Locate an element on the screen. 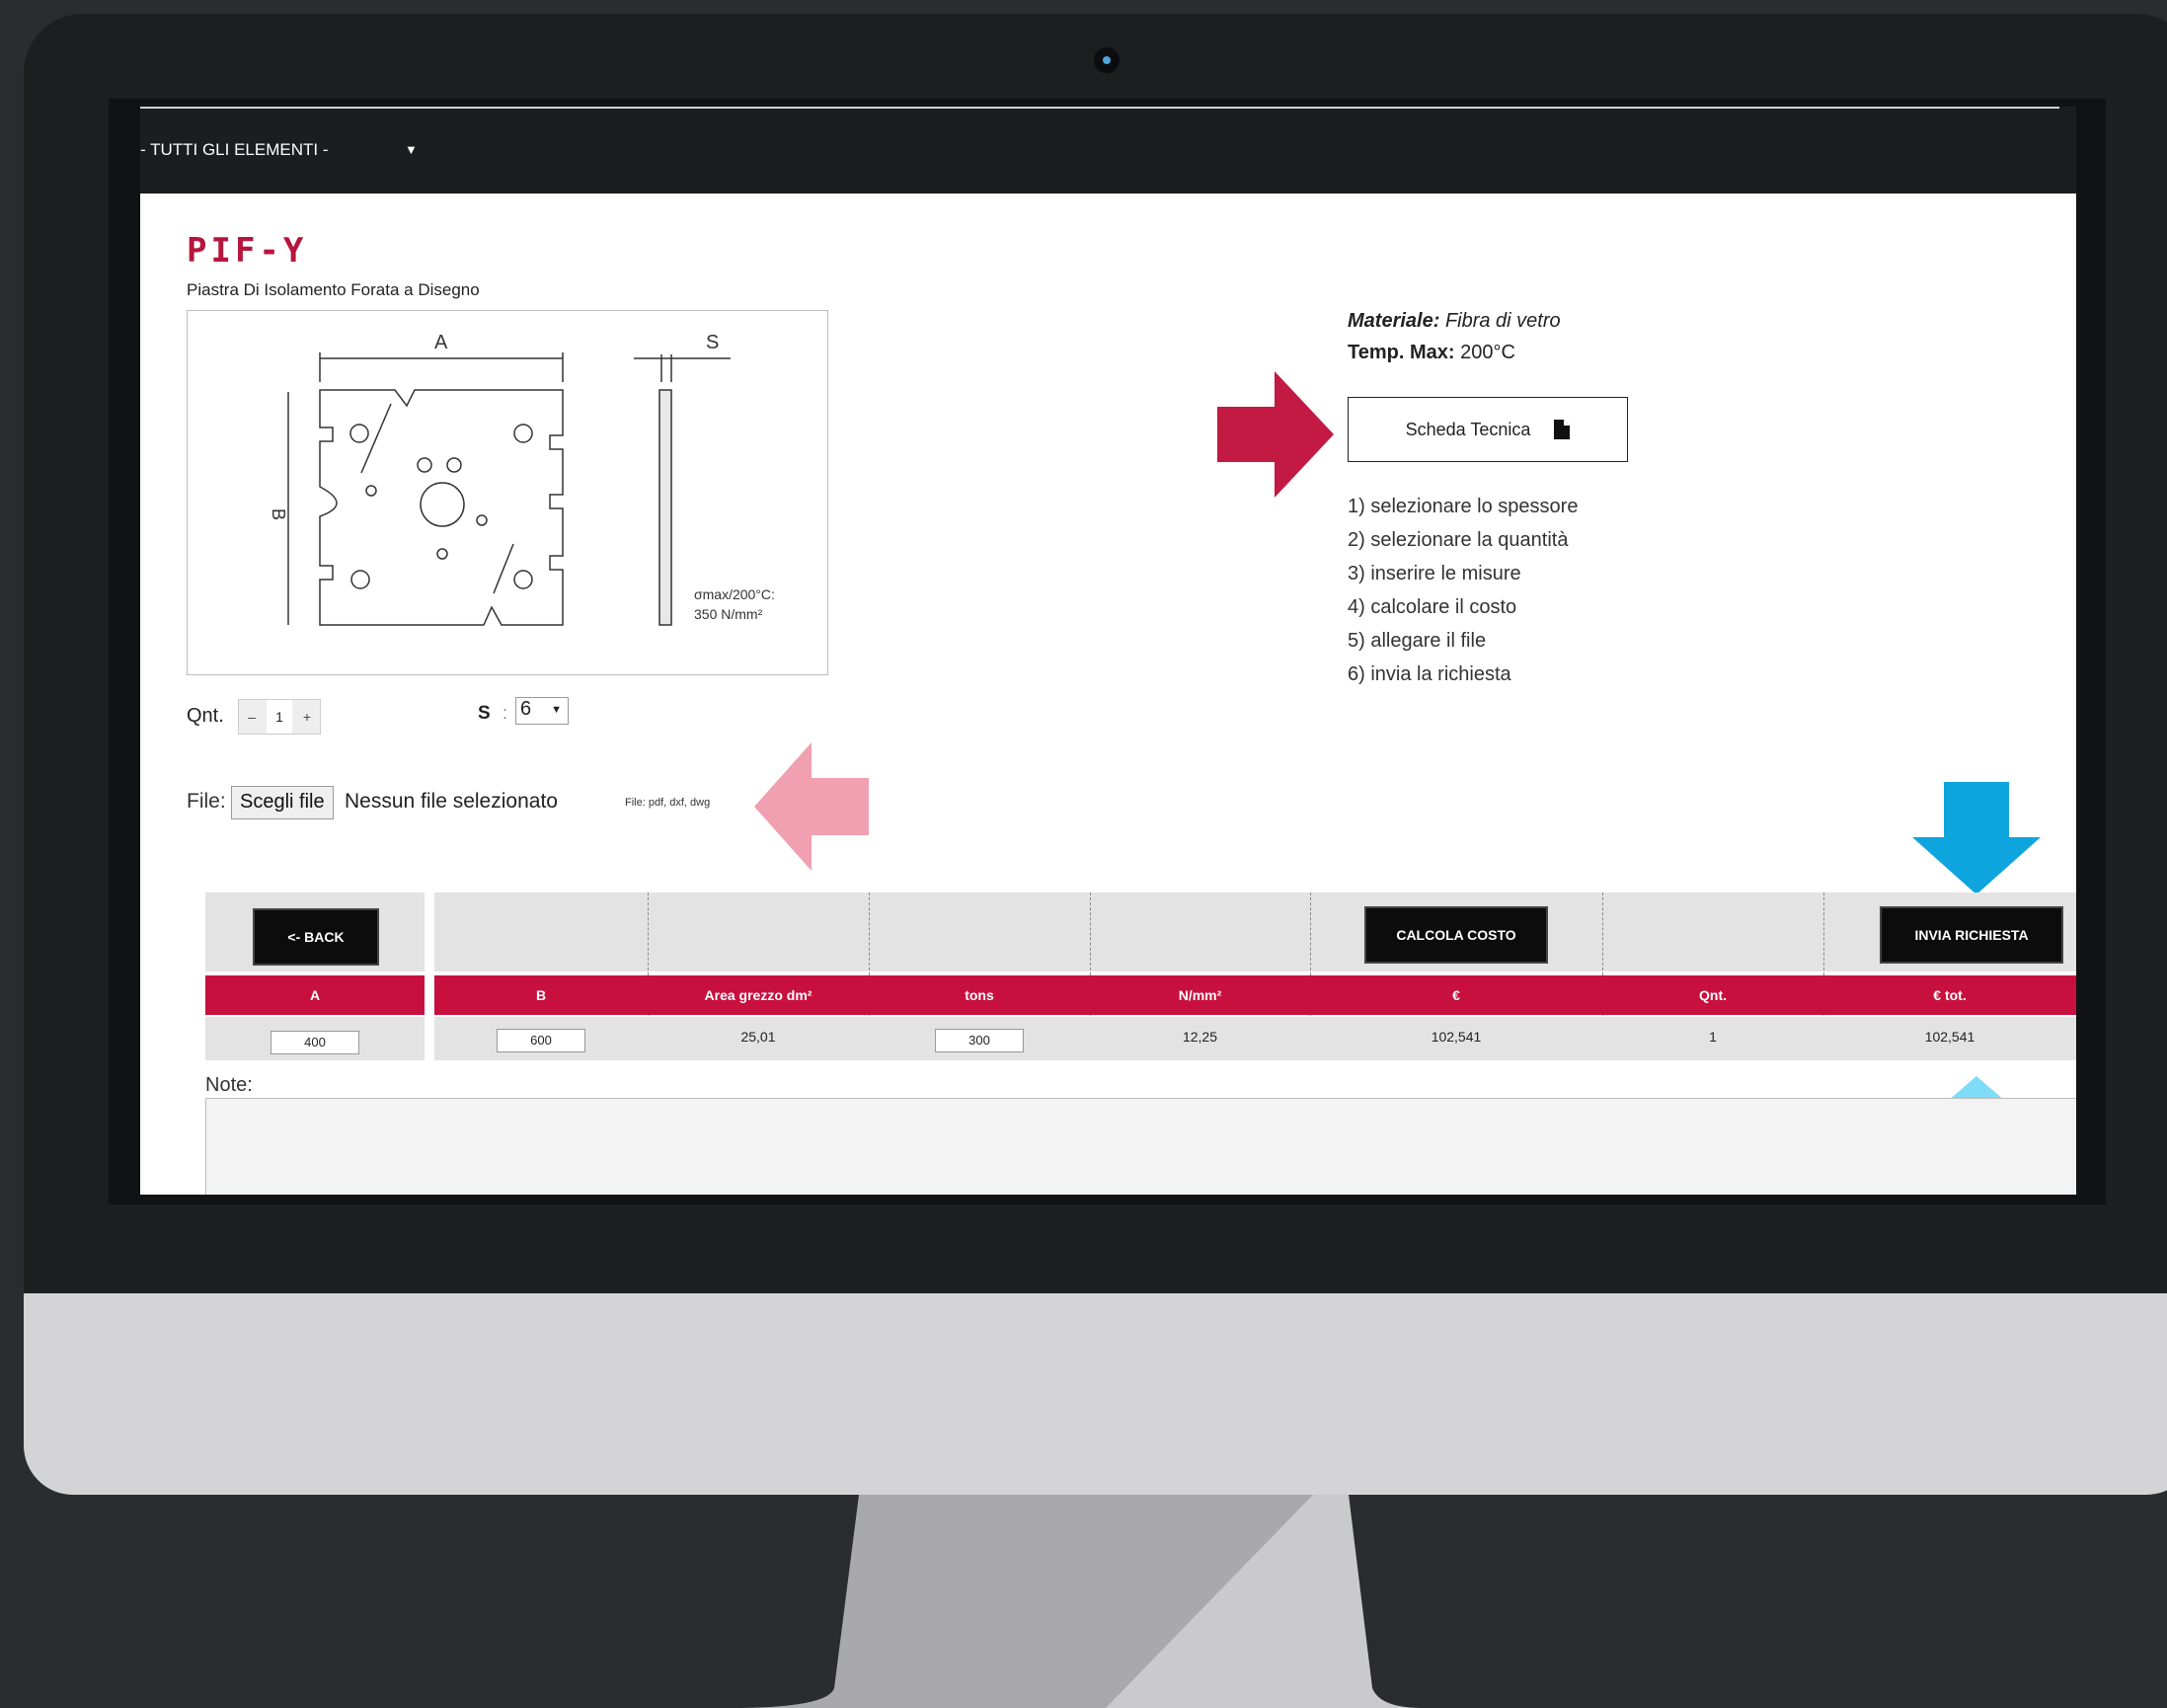 The height and width of the screenshot is (1708, 2167). nmm-value: 12,25 is located at coordinates (1200, 1037).